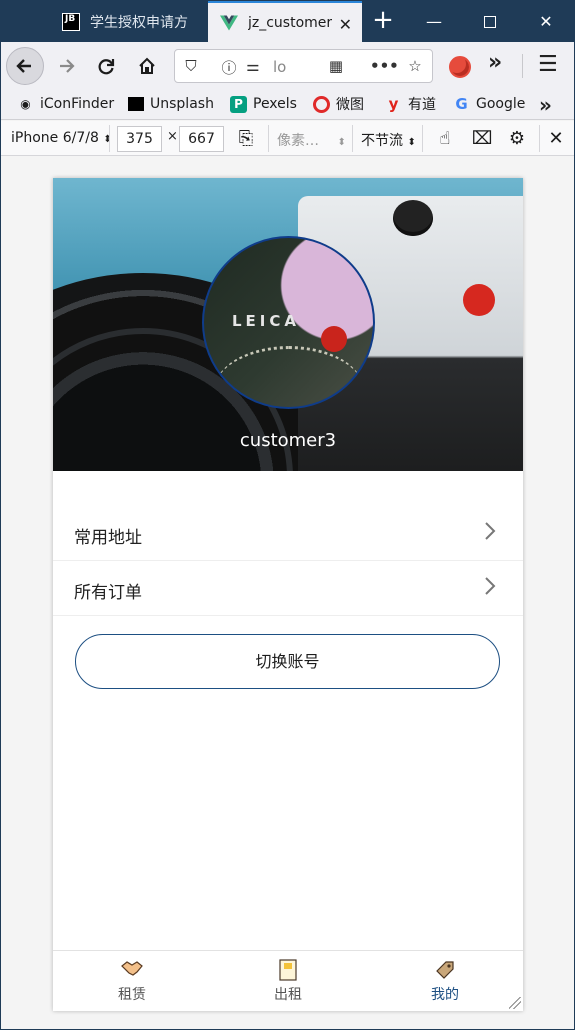  I want to click on bookmark-label: 有道, so click(422, 104).